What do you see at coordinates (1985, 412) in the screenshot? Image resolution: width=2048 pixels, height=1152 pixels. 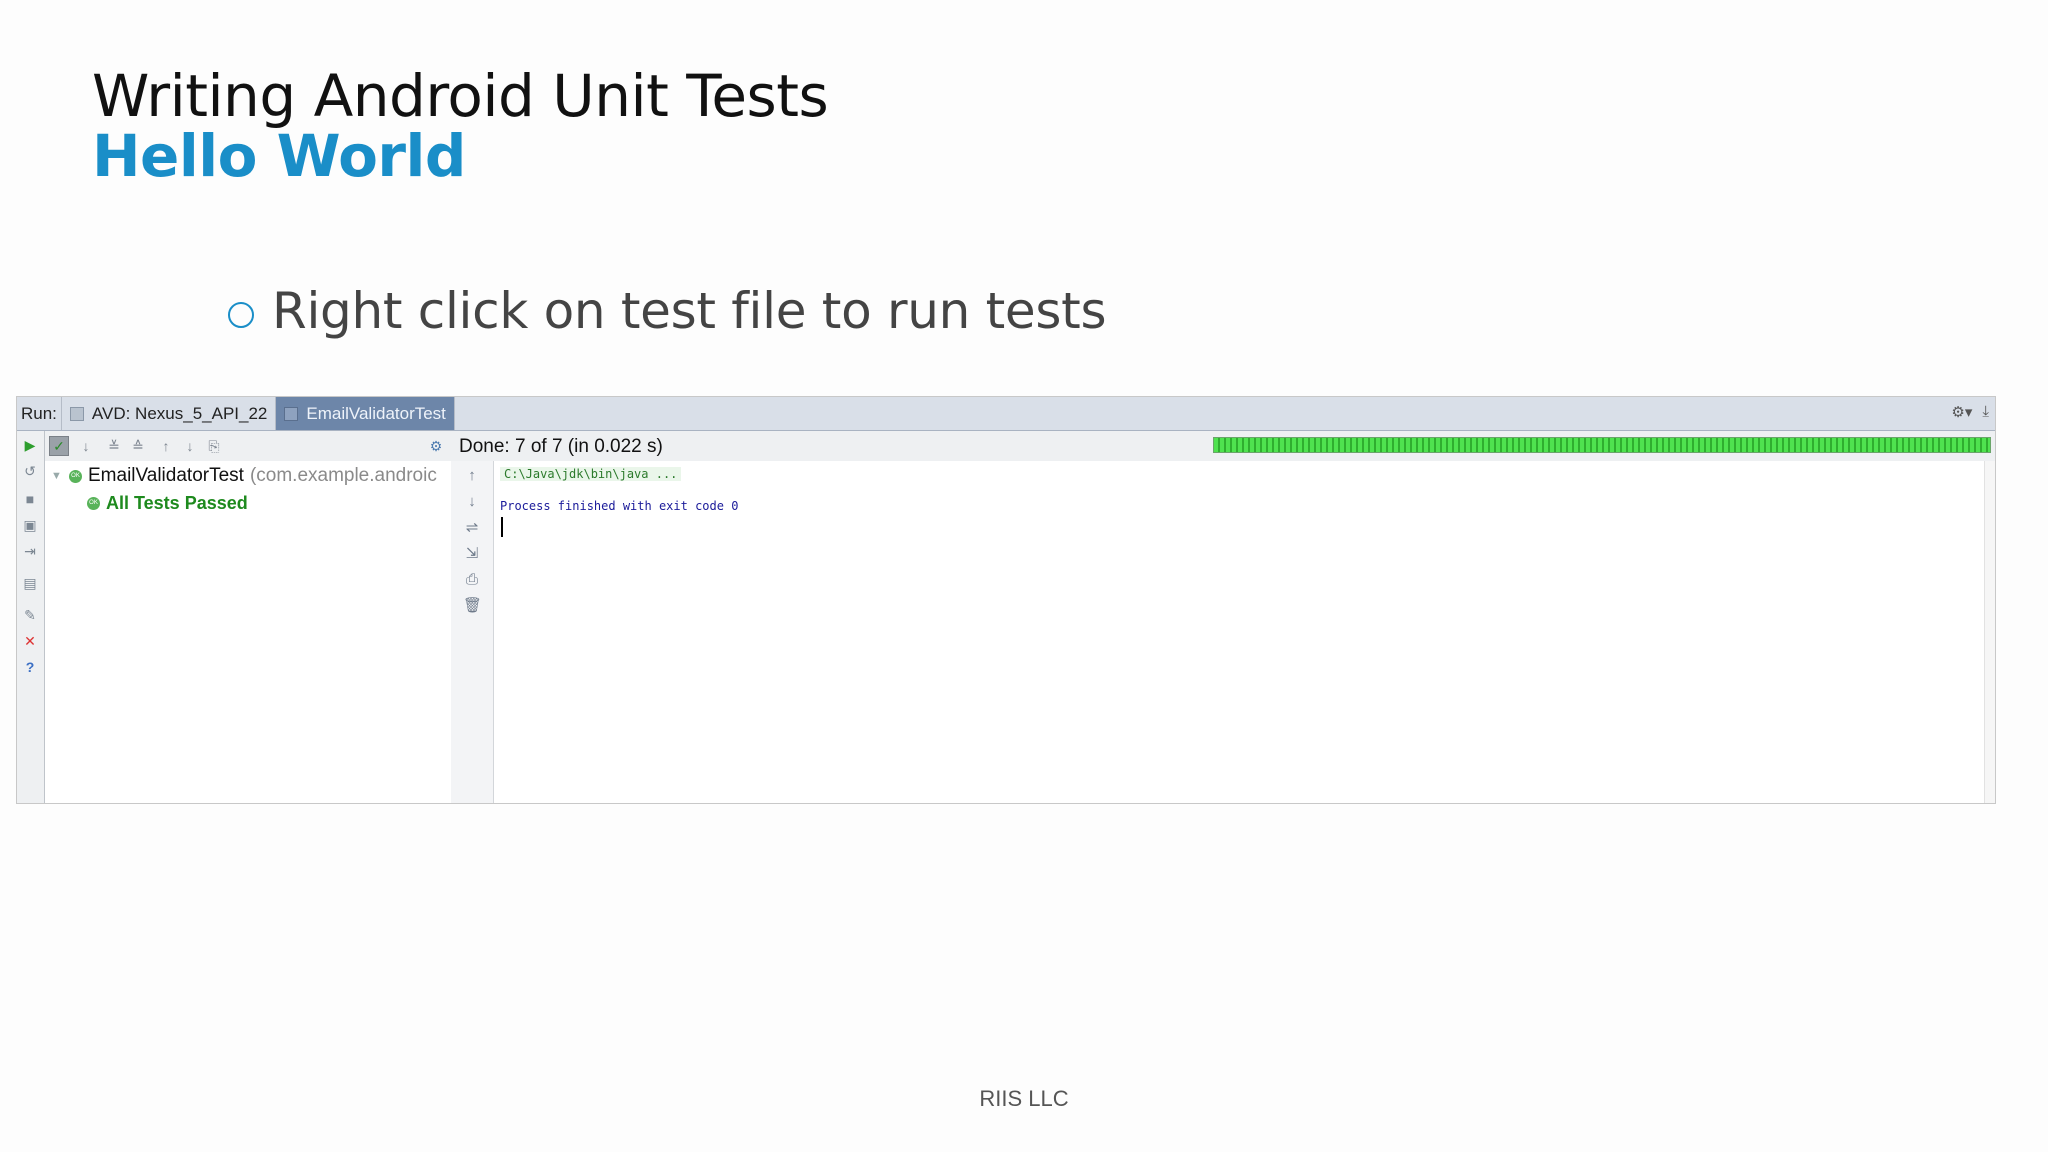 I see `hide-panel-icon: ⤓` at bounding box center [1985, 412].